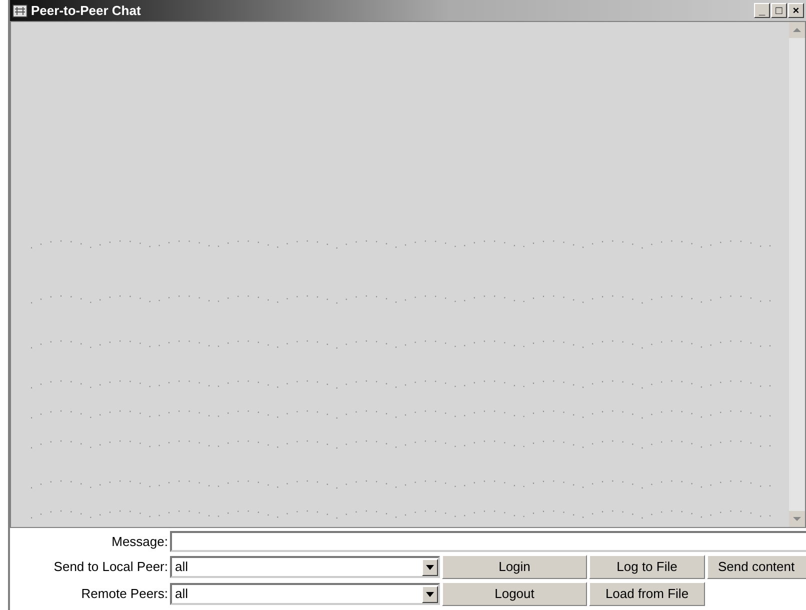 This screenshot has width=806, height=610. I want to click on close-button: ×, so click(796, 10).